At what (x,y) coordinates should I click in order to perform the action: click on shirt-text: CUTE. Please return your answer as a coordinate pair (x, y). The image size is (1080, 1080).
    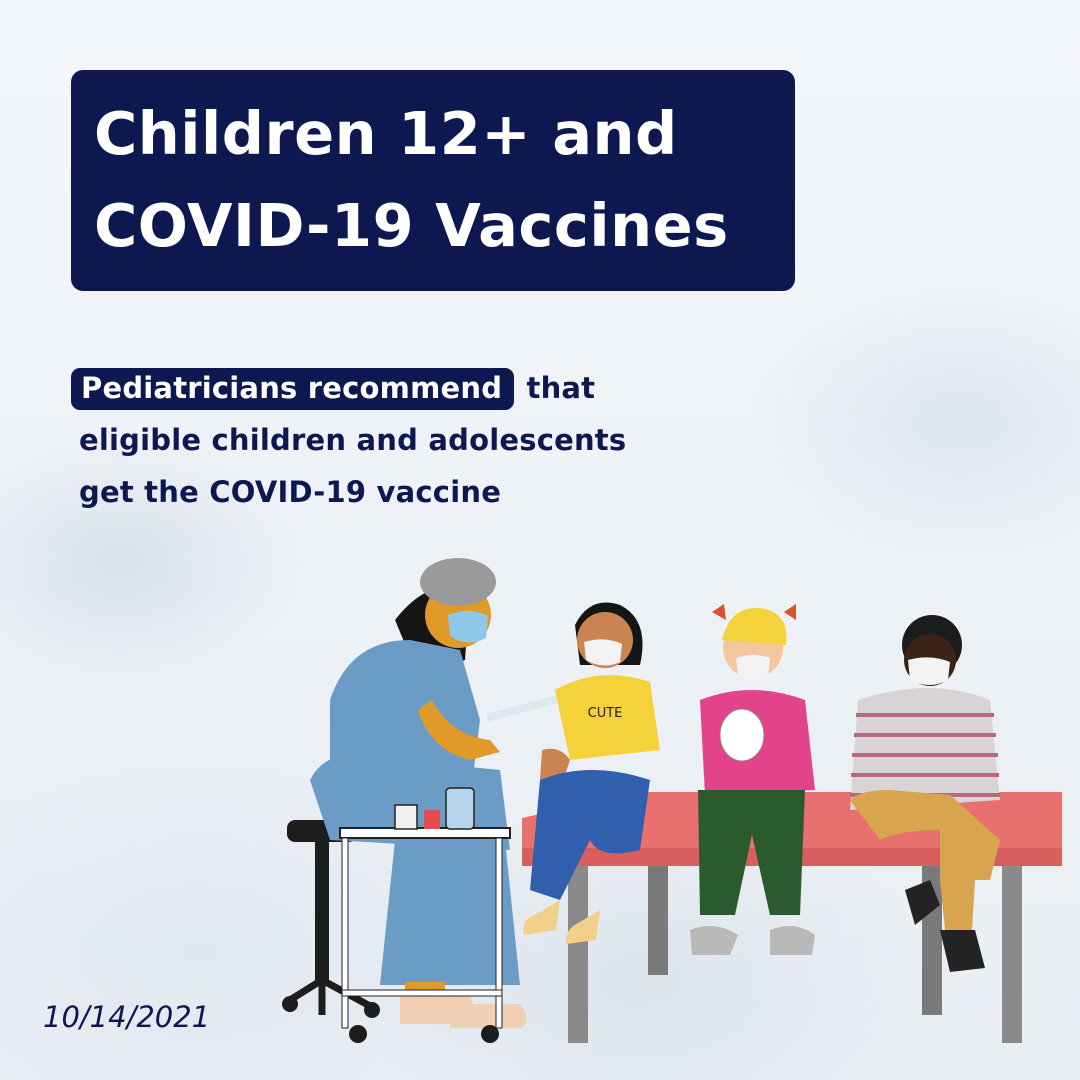
    Looking at the image, I should click on (605, 713).